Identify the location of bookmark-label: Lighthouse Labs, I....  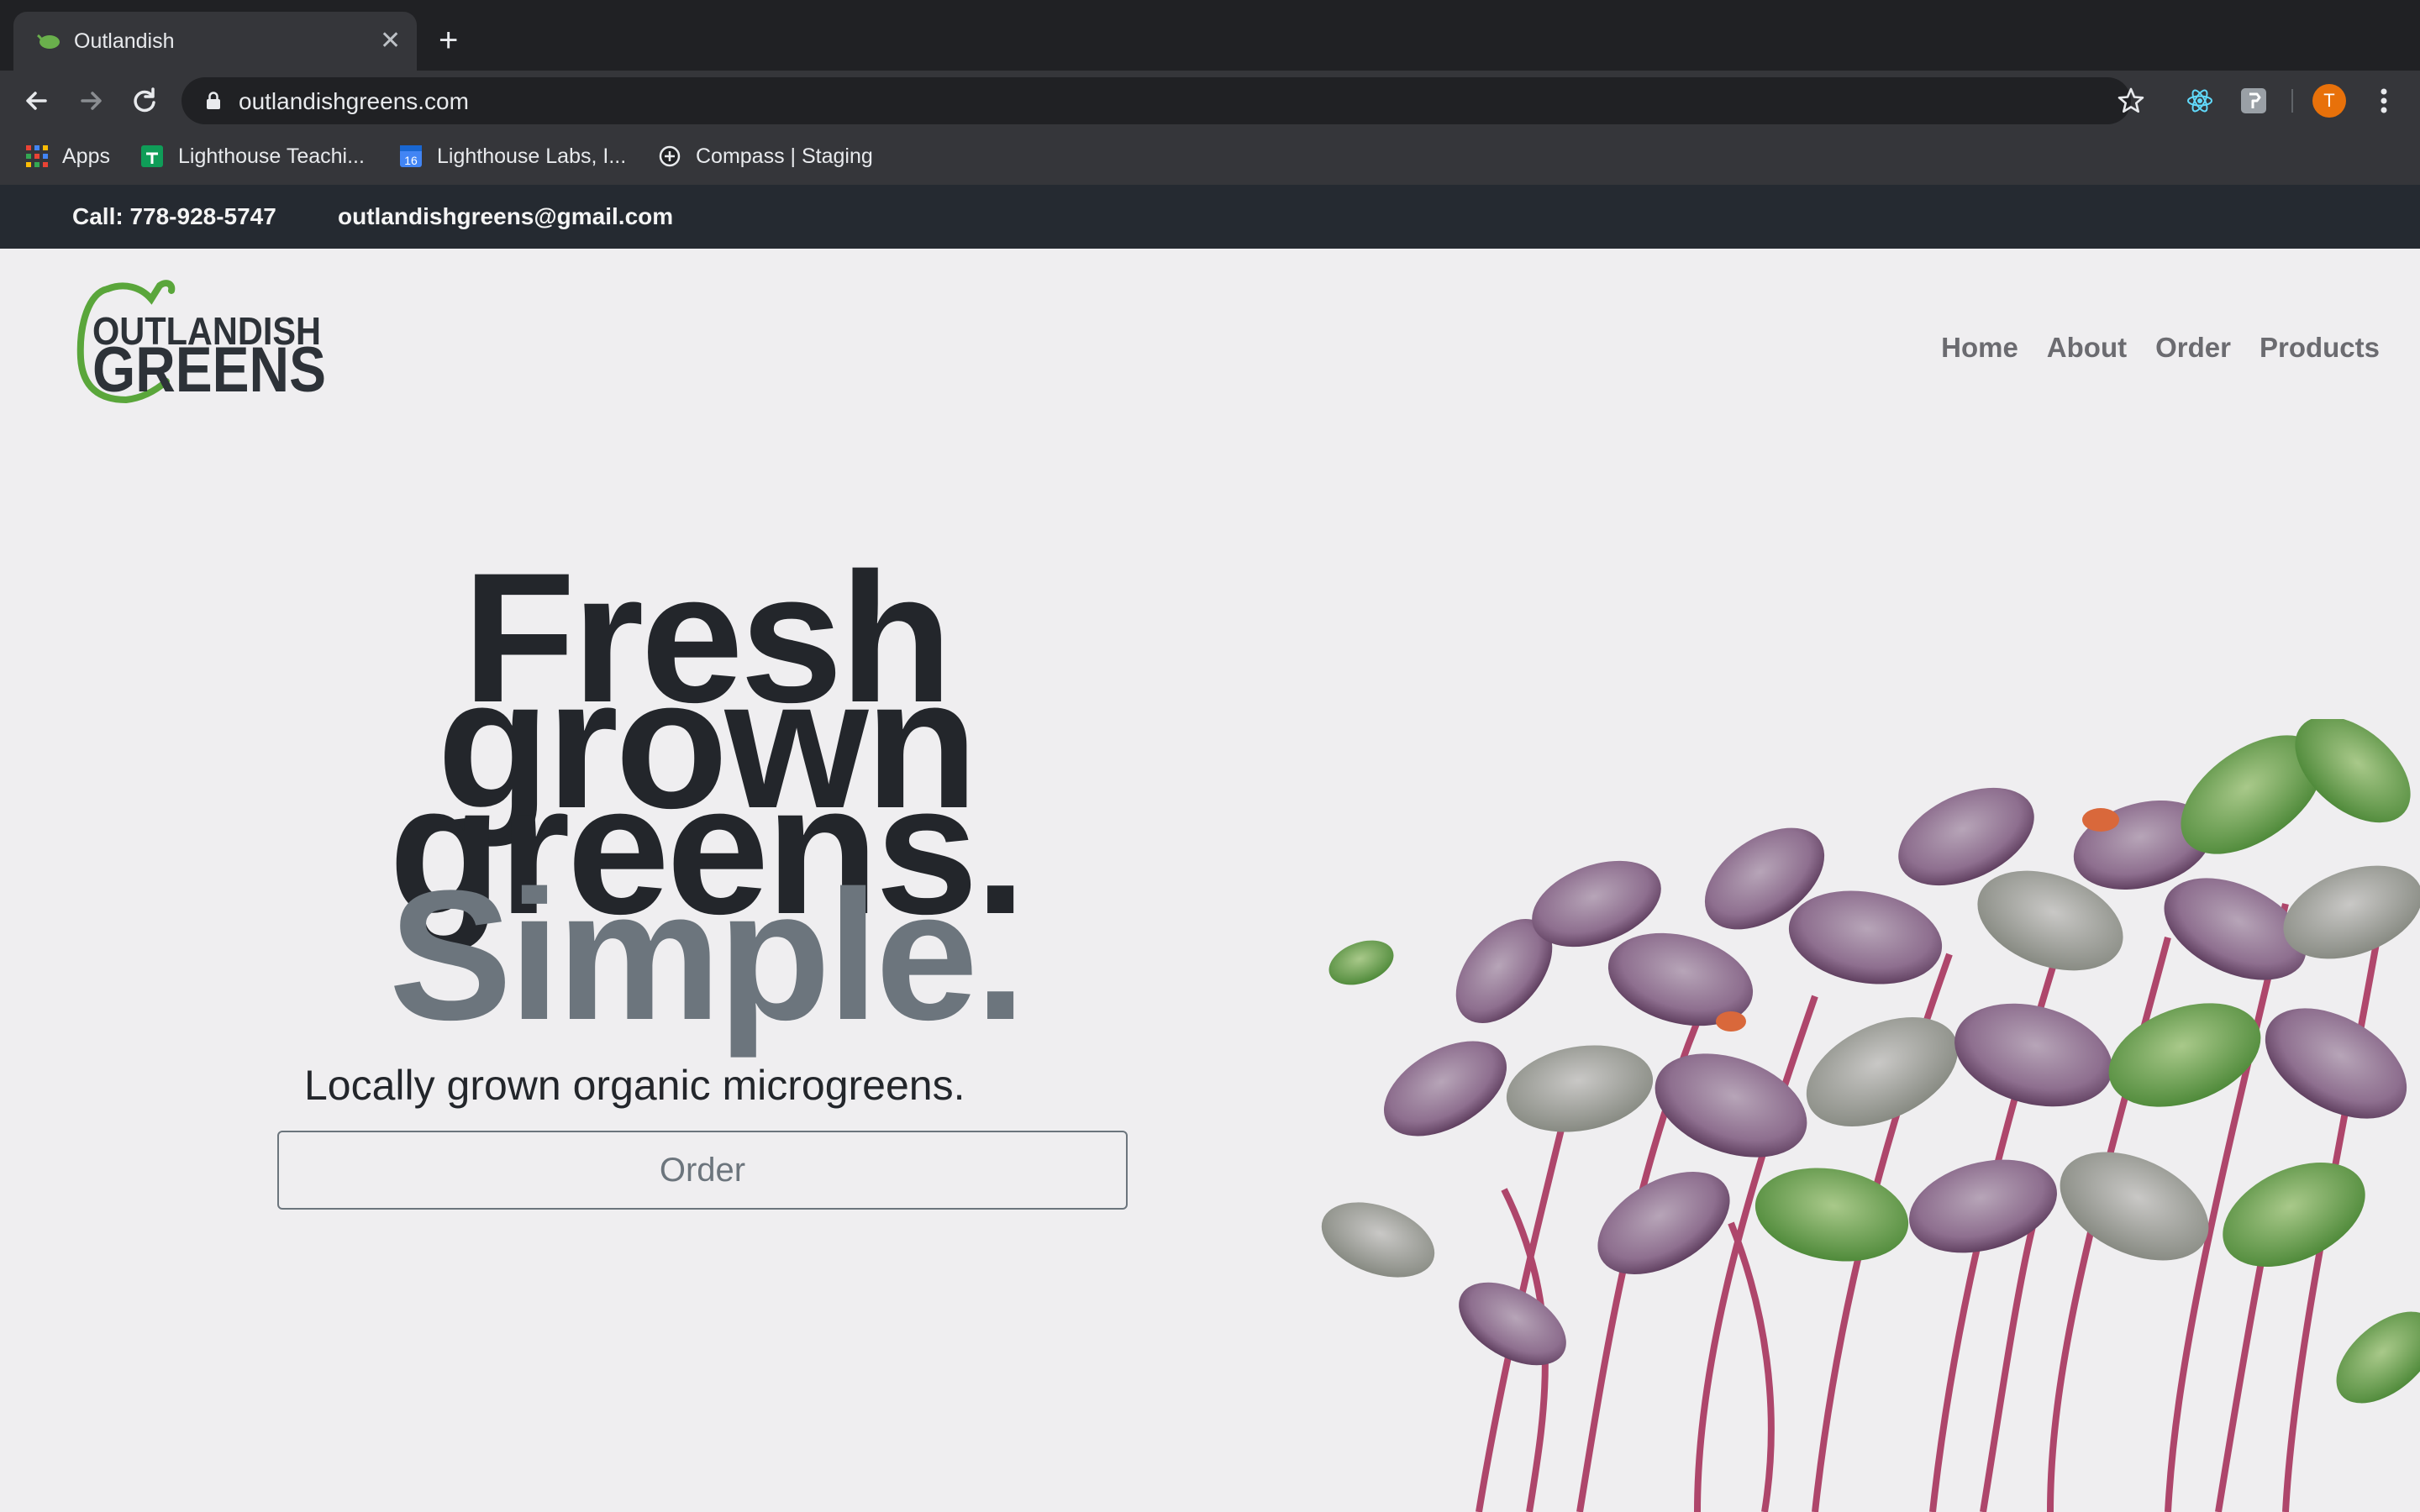
(532, 156).